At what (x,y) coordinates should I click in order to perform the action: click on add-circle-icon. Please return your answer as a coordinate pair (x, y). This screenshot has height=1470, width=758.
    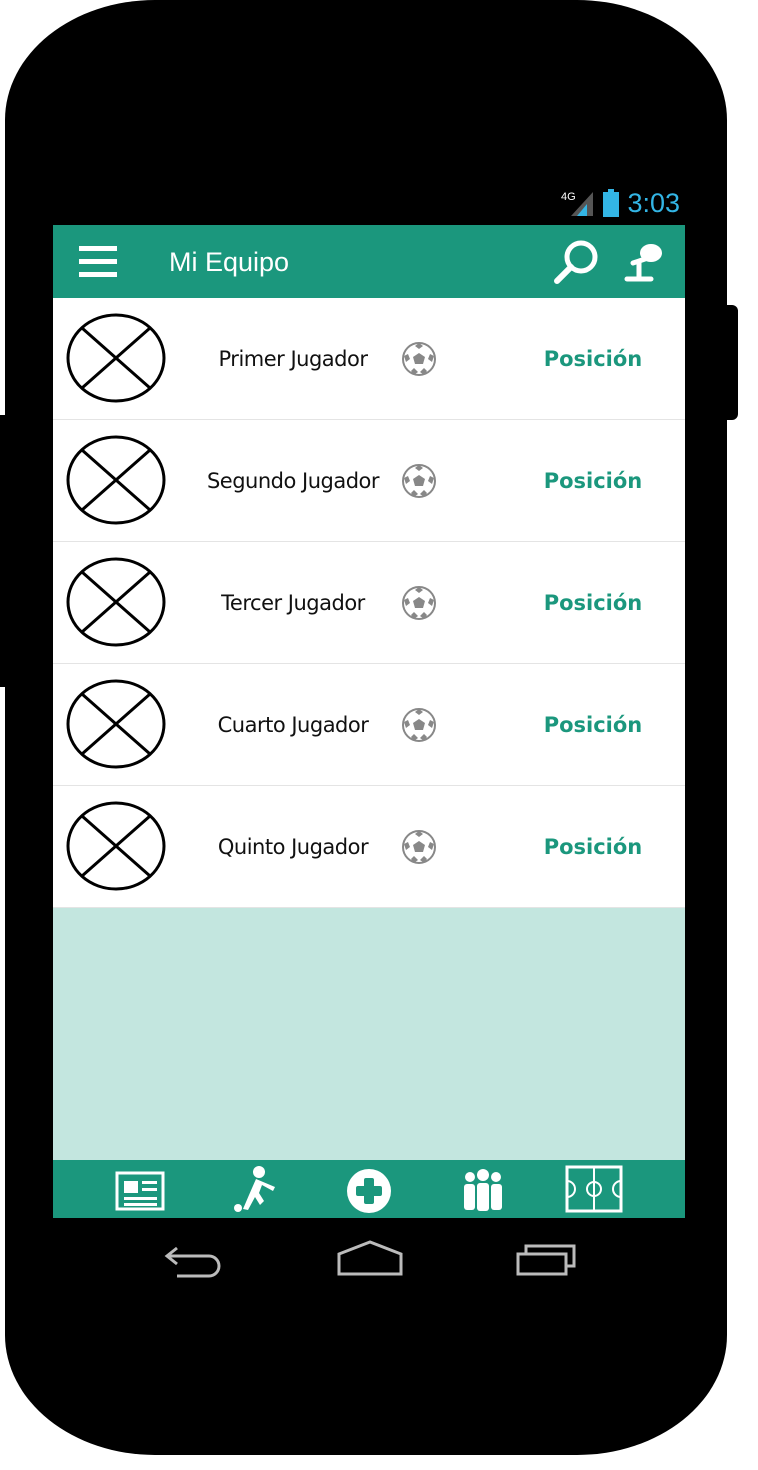
    Looking at the image, I should click on (369, 1189).